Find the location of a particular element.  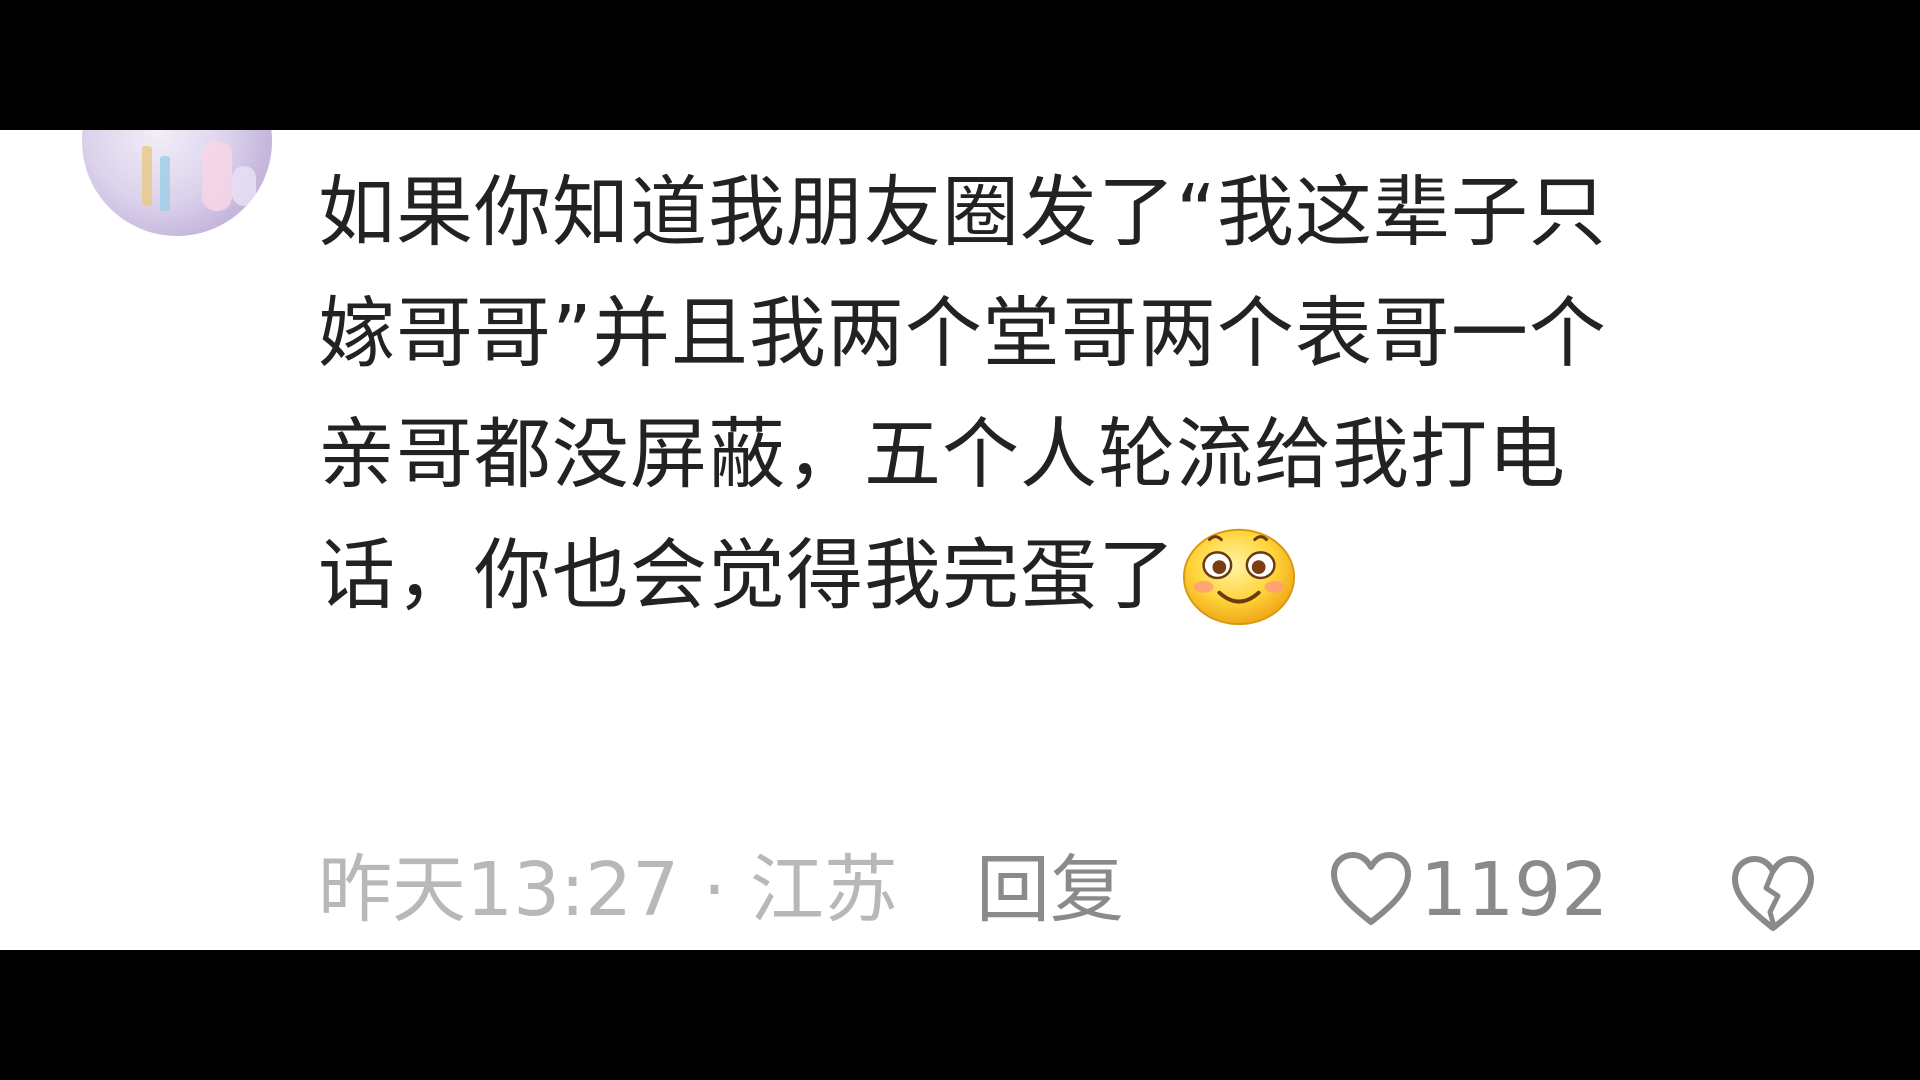

letterbox-bottom is located at coordinates (960, 1015).